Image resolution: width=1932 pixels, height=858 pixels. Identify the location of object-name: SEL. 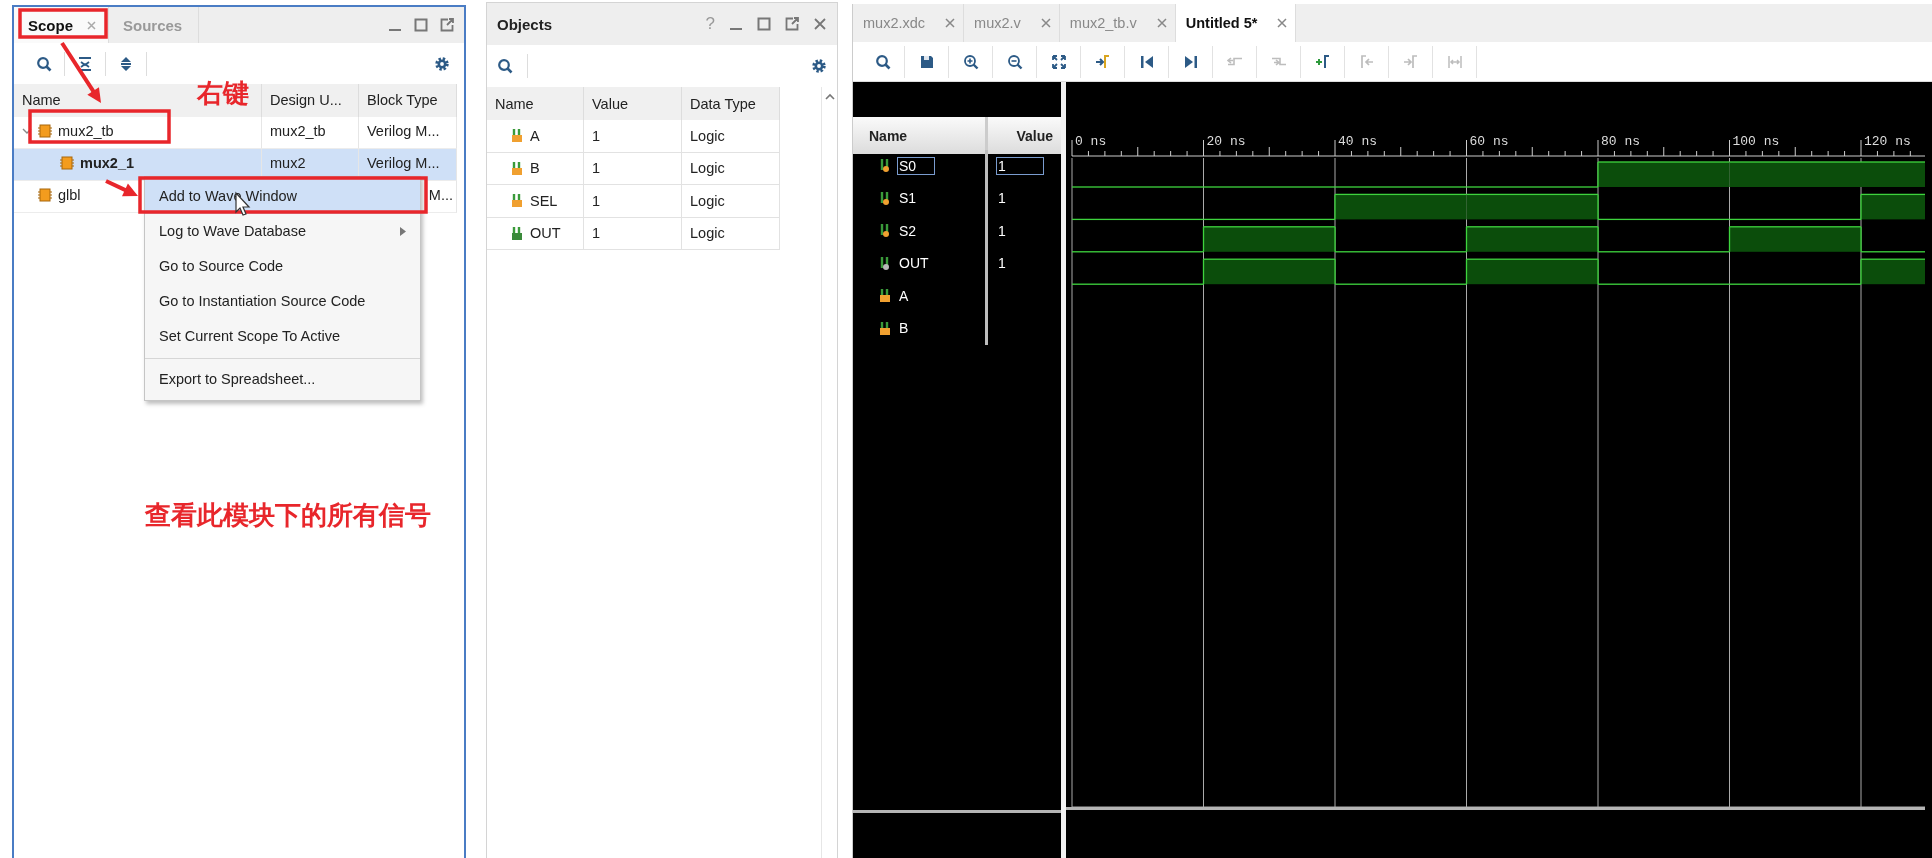
(544, 200).